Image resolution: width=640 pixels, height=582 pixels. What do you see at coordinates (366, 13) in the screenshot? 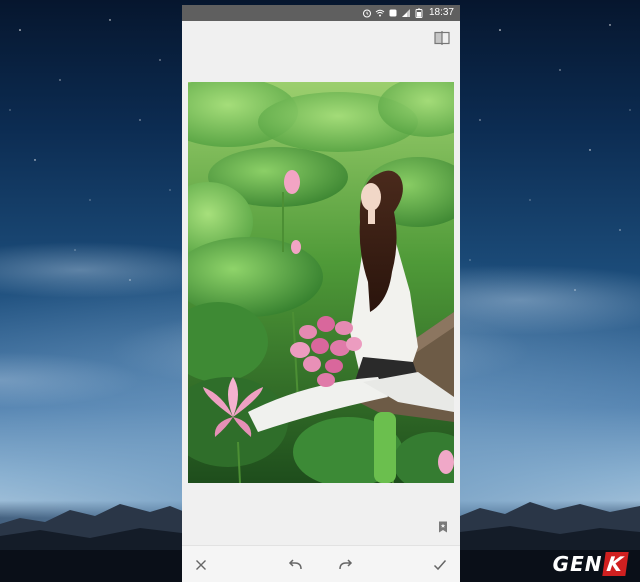
I see `alarm-icon` at bounding box center [366, 13].